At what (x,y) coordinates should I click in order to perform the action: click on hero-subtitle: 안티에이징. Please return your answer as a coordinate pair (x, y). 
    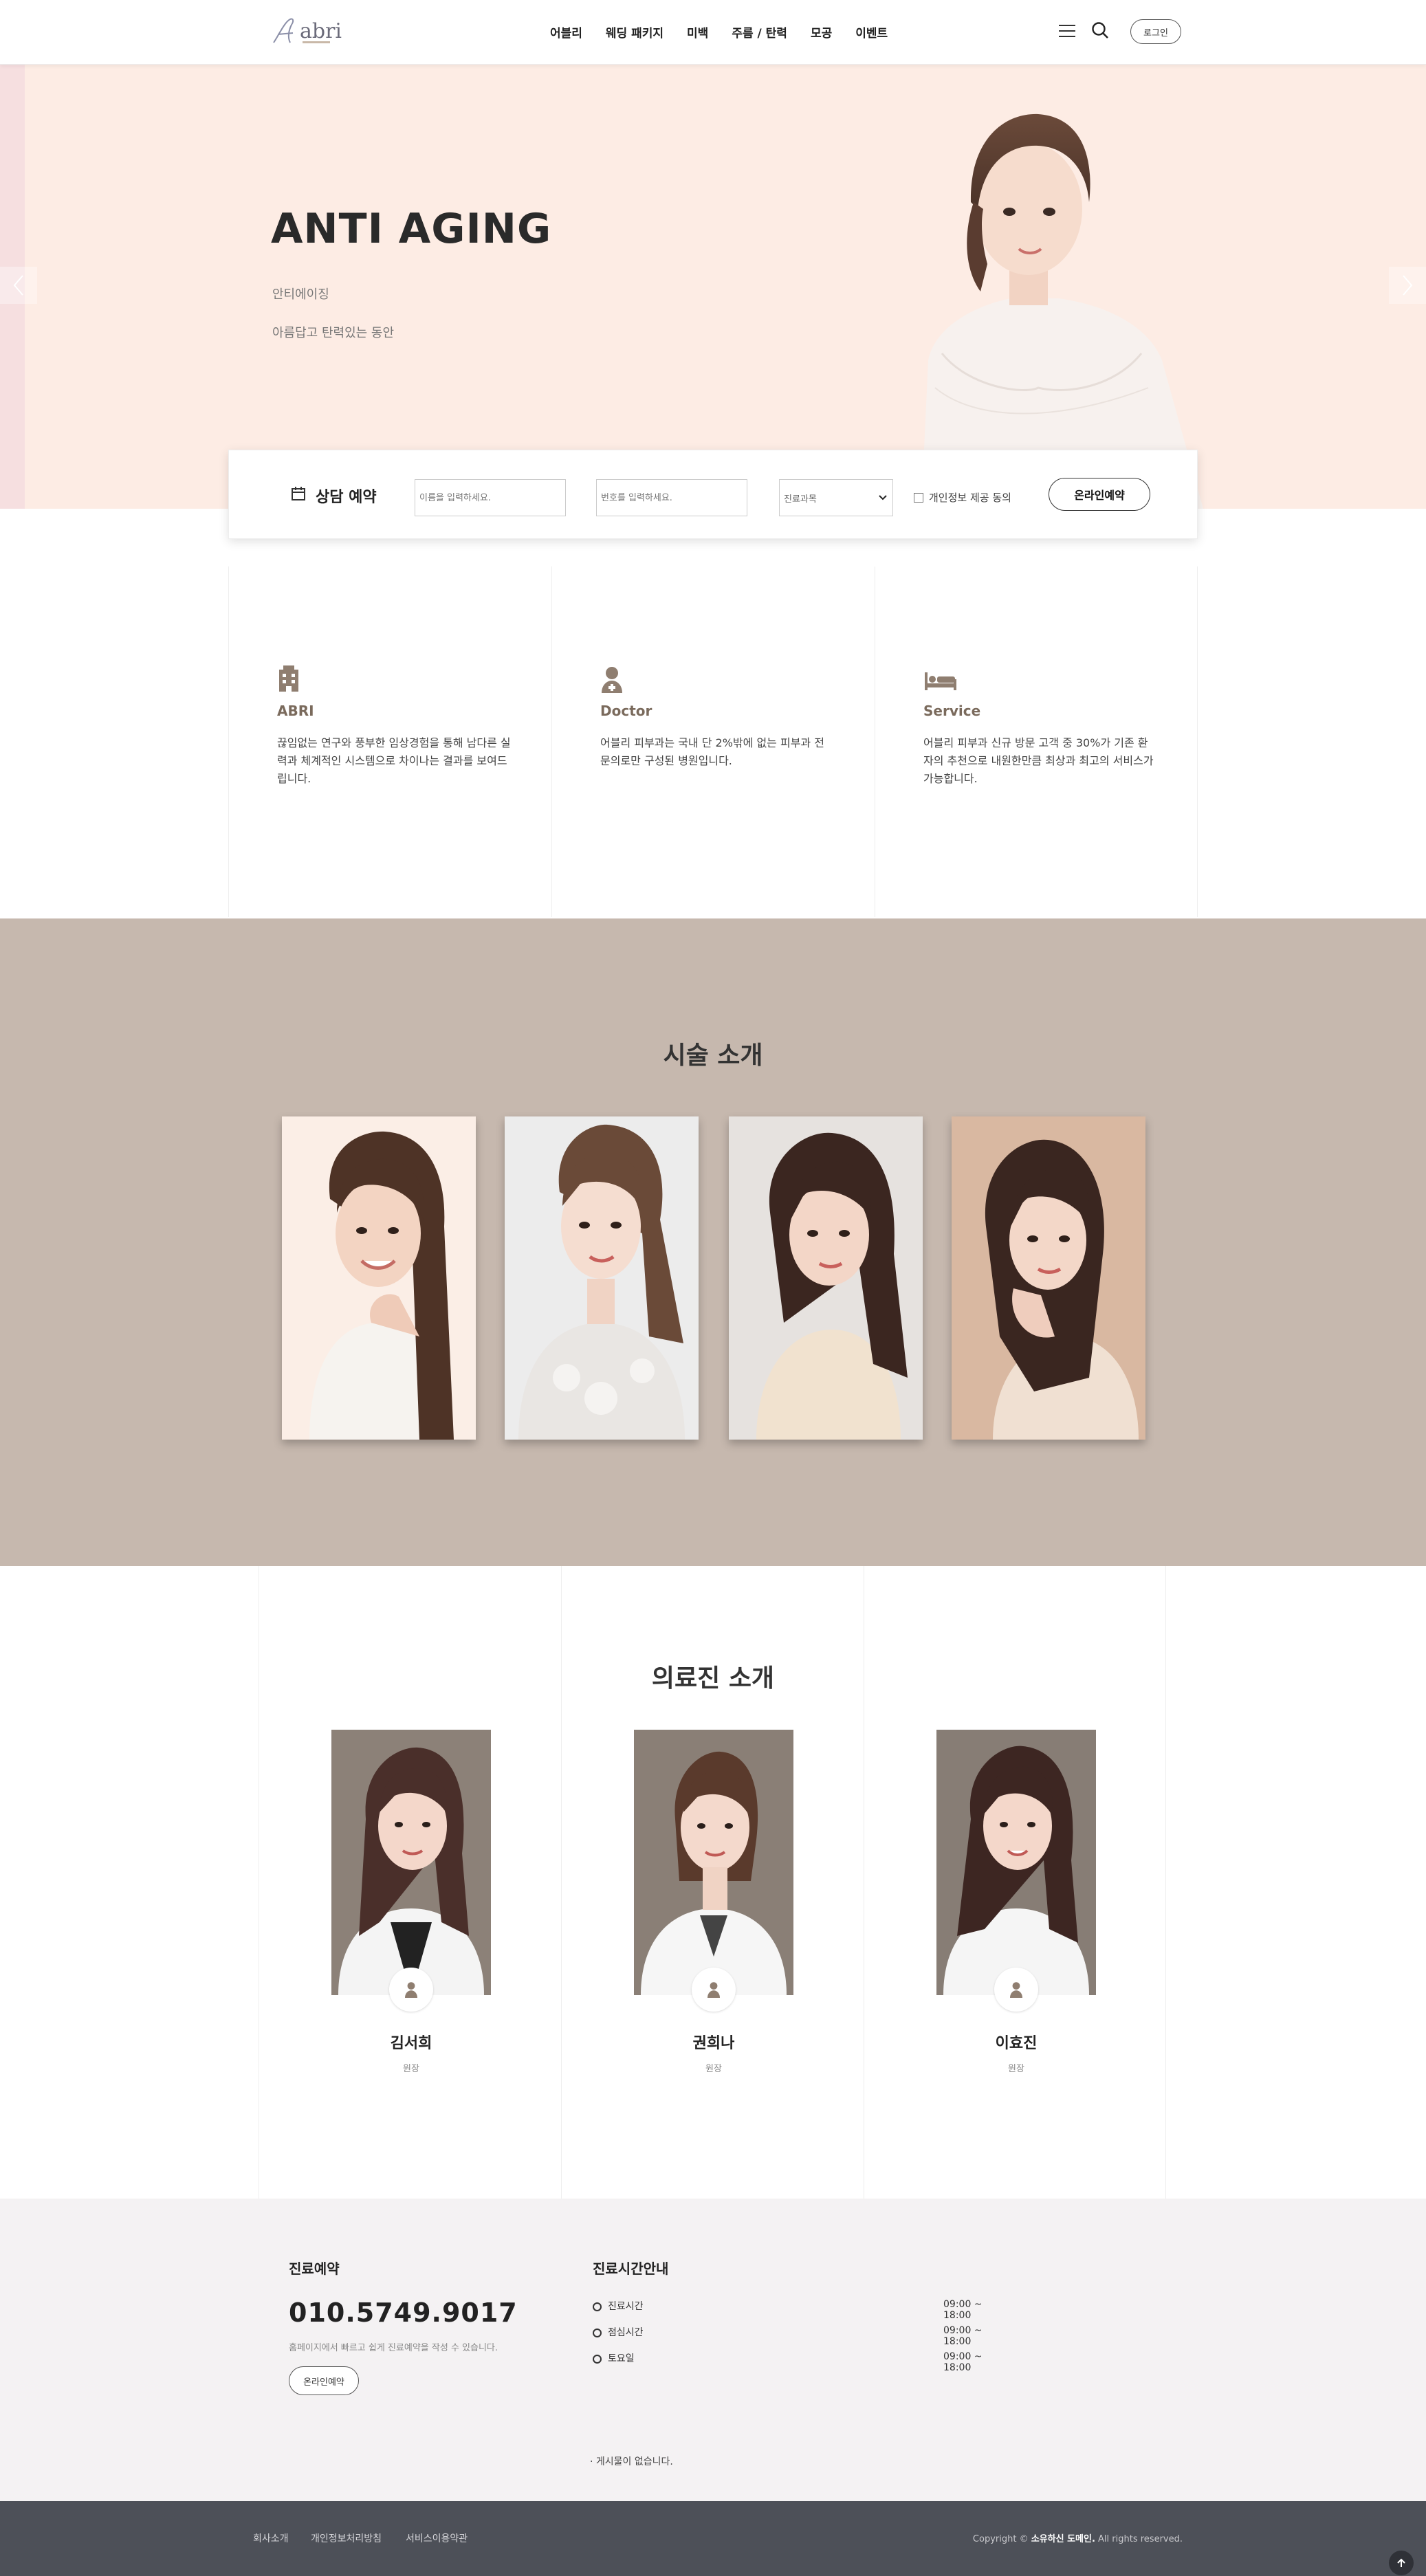
    Looking at the image, I should click on (300, 294).